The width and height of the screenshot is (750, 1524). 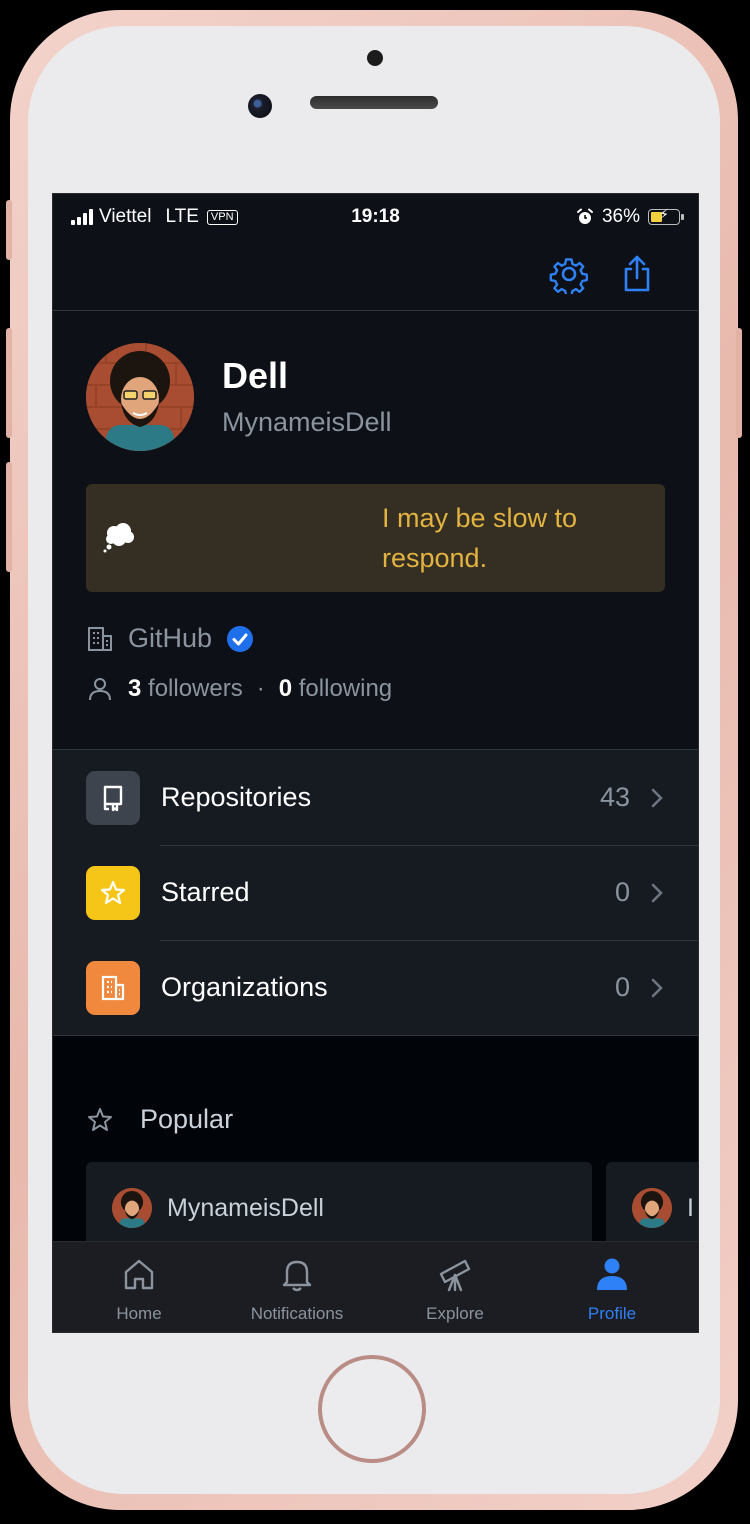 I want to click on proximity-sensor, so click(x=375, y=58).